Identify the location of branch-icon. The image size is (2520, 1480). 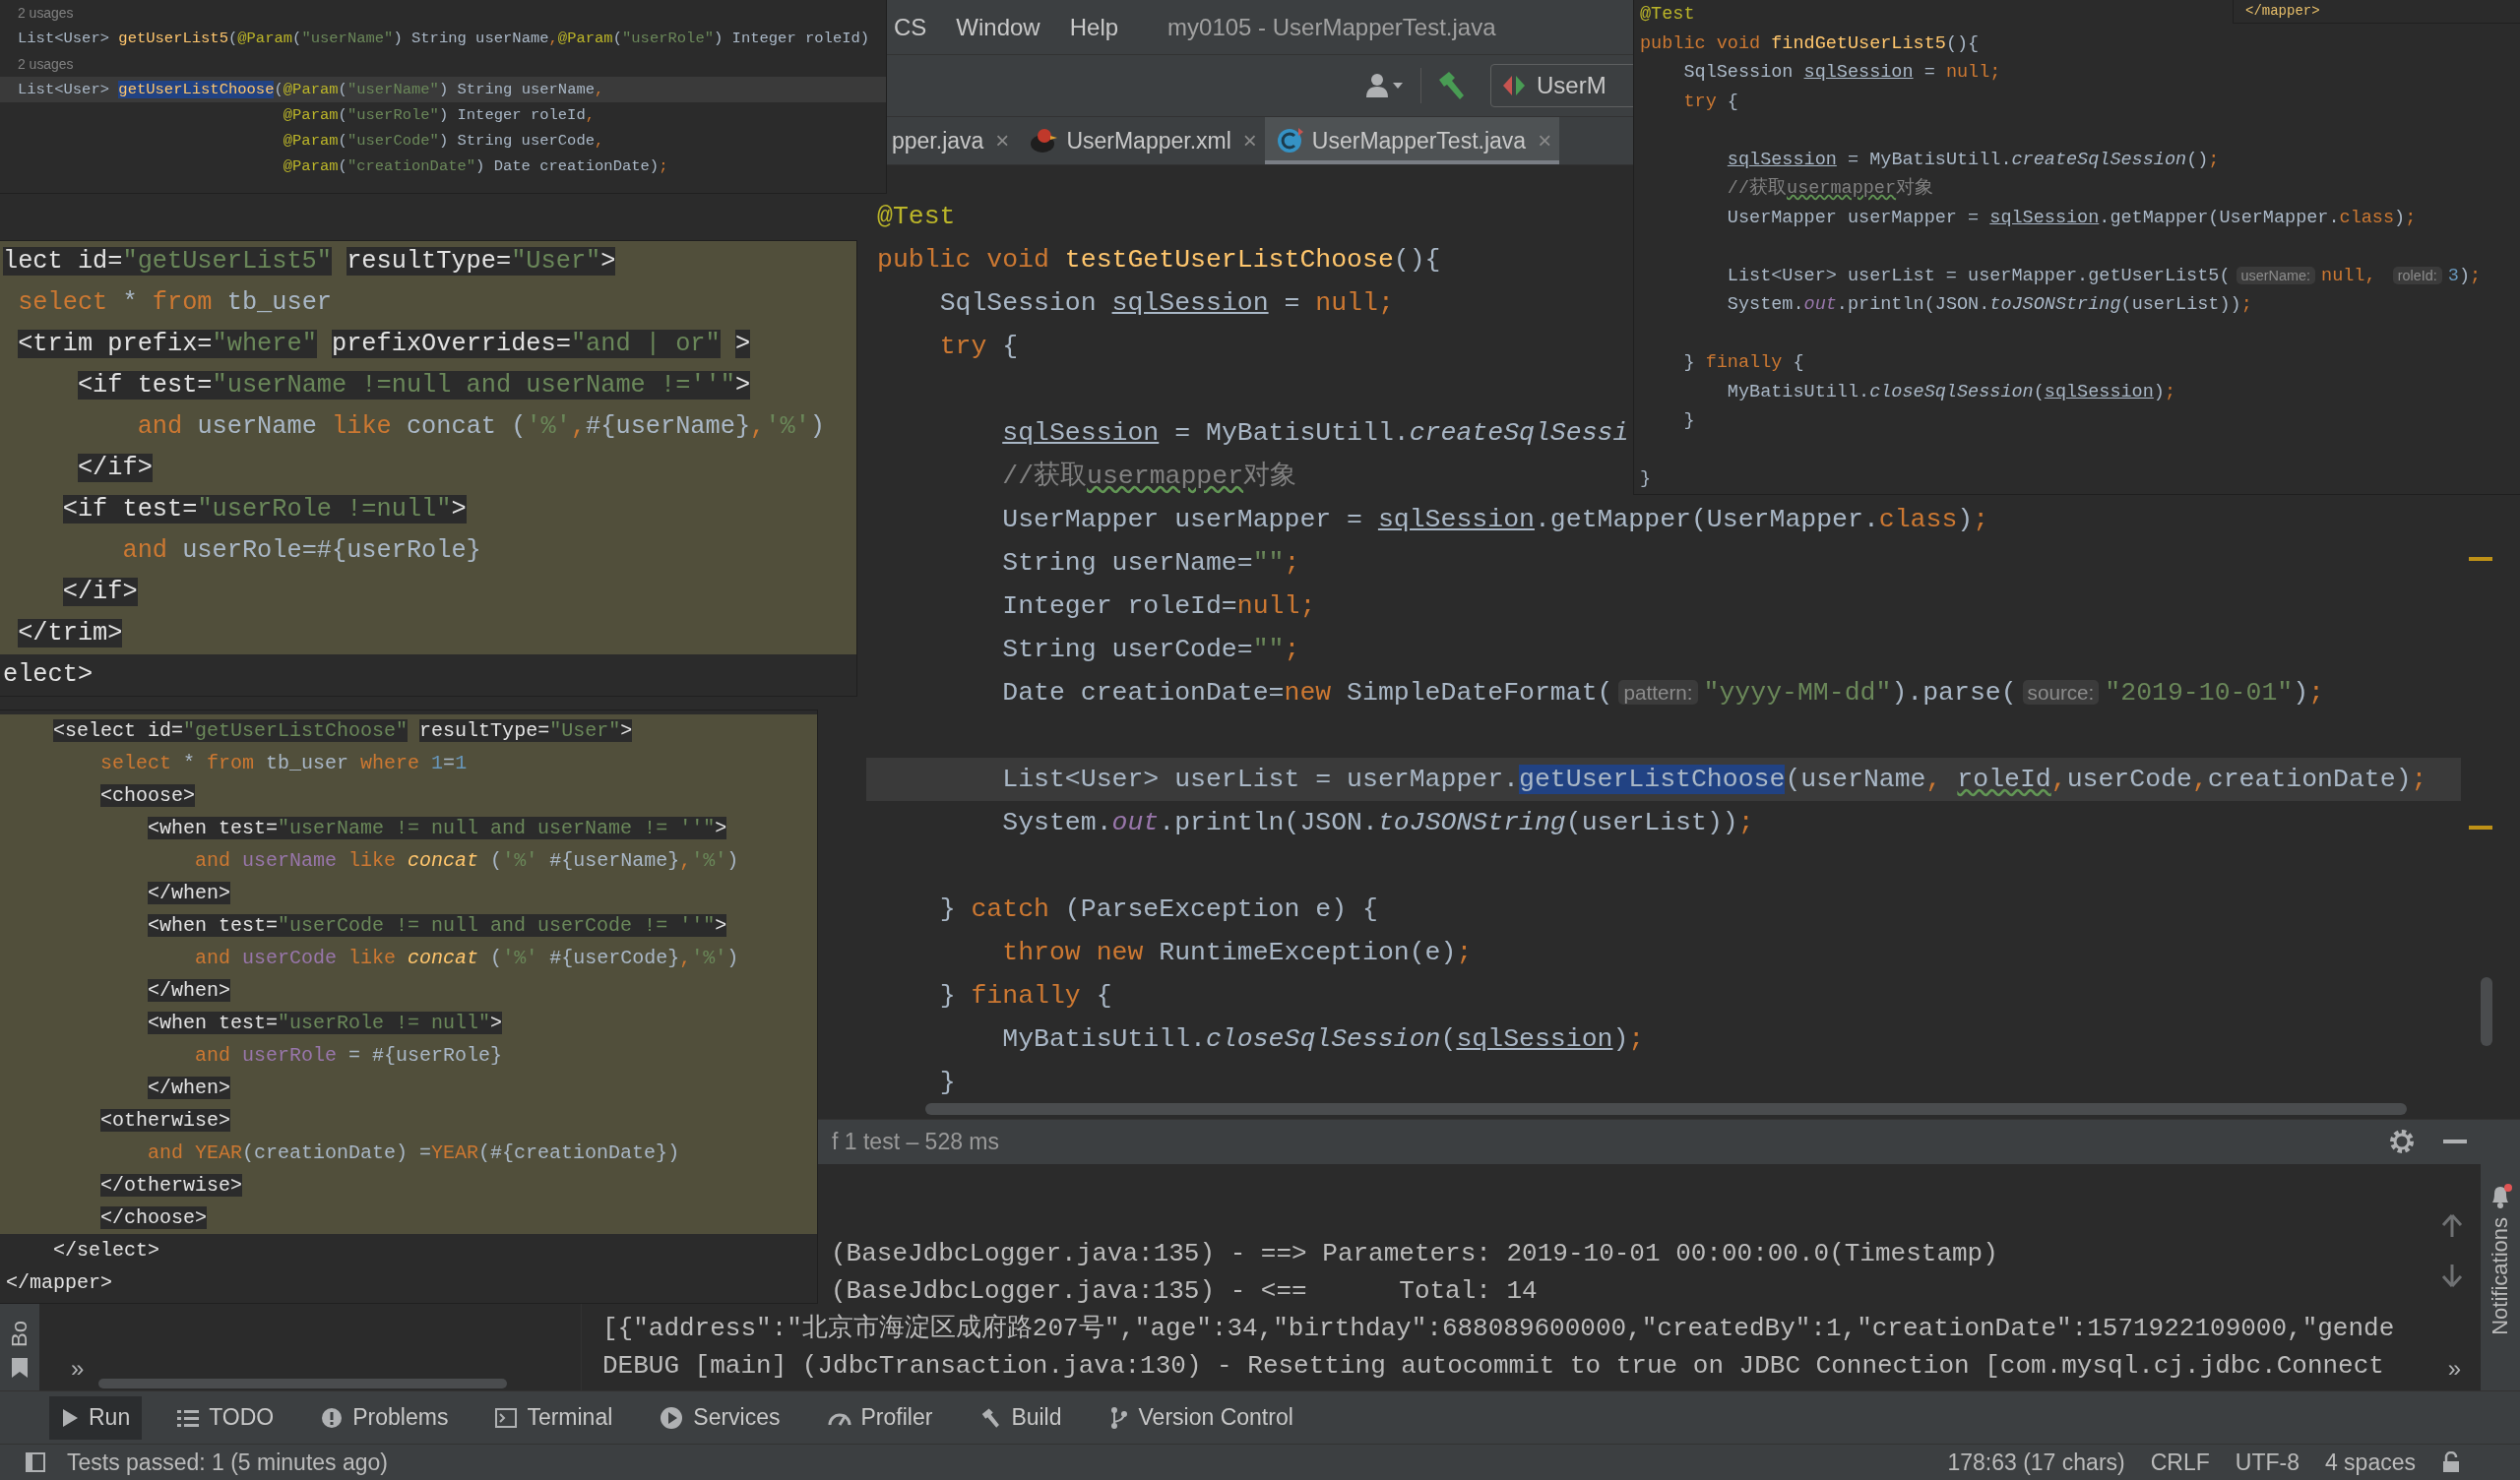
(1118, 1417).